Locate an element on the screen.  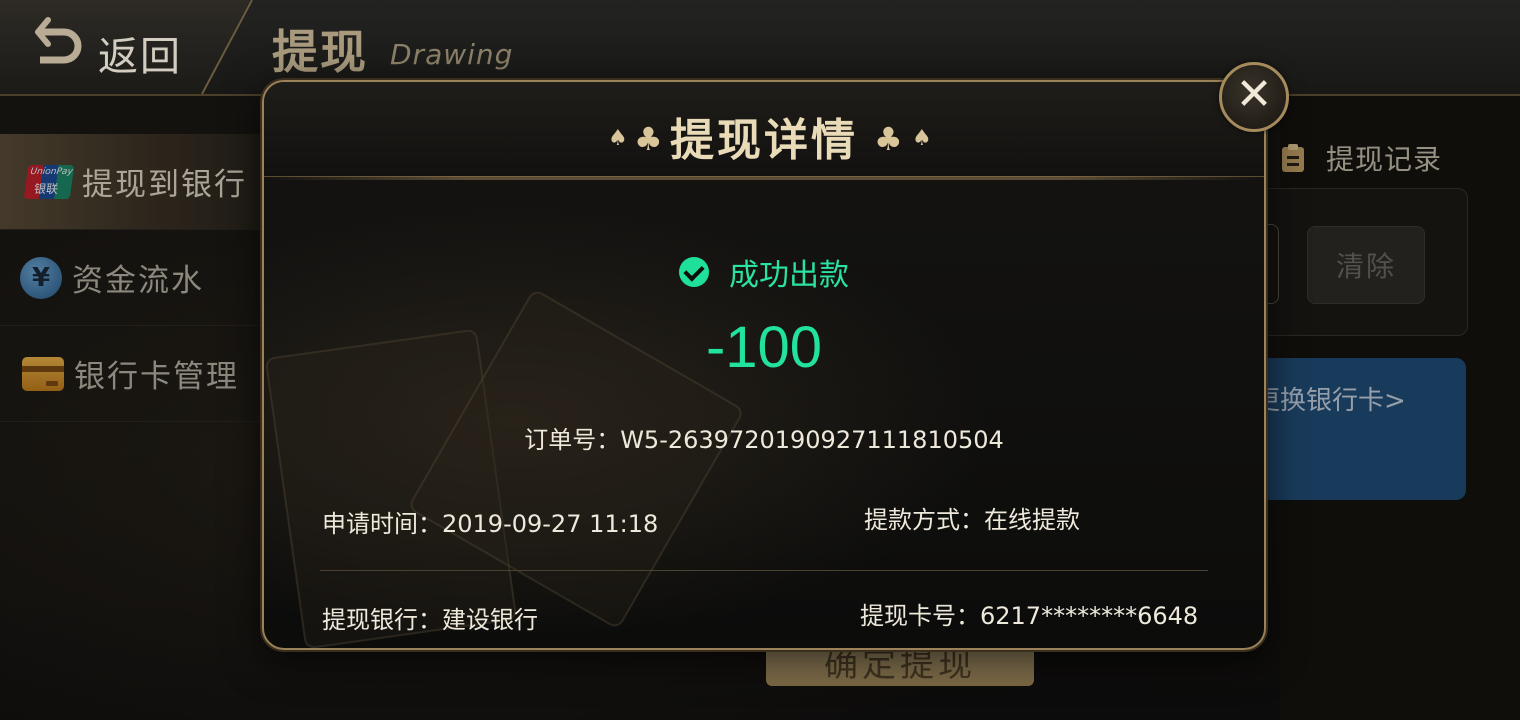
modal-title: 提现详情 is located at coordinates (764, 140).